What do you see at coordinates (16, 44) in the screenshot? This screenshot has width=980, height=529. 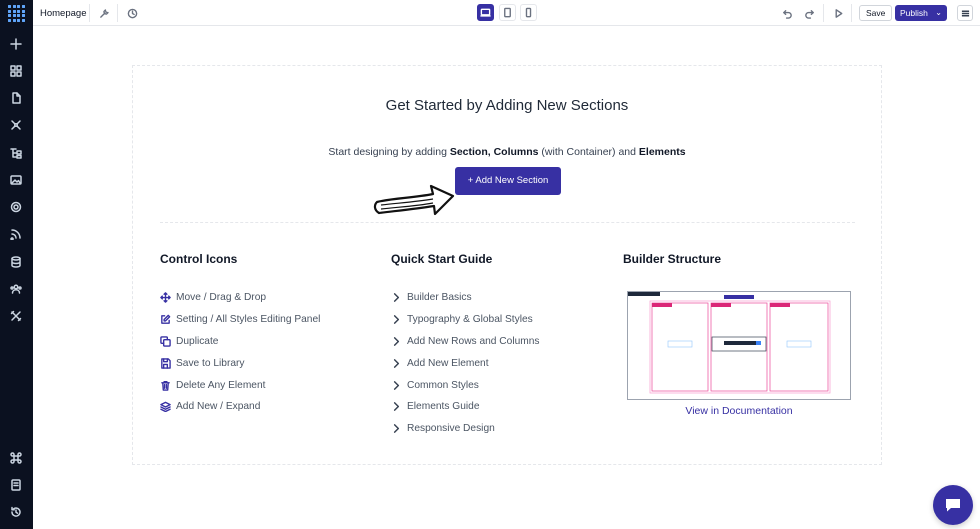 I see `add-element-icon` at bounding box center [16, 44].